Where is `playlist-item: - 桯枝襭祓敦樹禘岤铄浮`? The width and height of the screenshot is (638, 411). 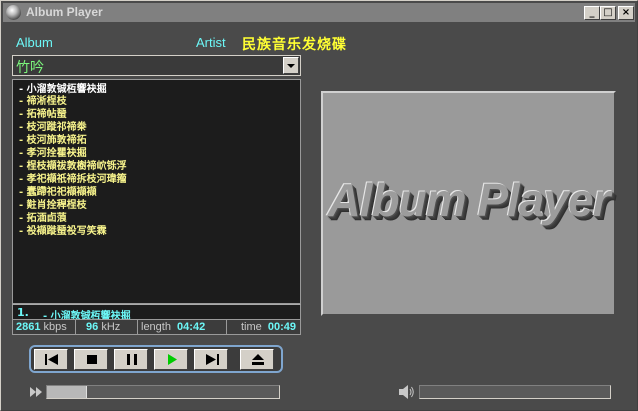
playlist-item: - 桯枝襭祓敦樹禘岤铄浮 is located at coordinates (73, 167).